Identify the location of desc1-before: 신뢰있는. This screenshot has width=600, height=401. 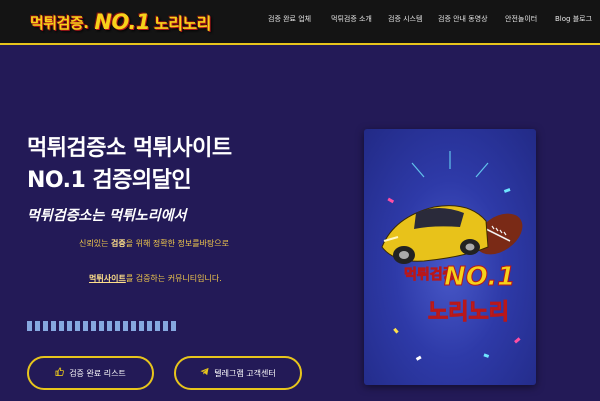
(95, 243).